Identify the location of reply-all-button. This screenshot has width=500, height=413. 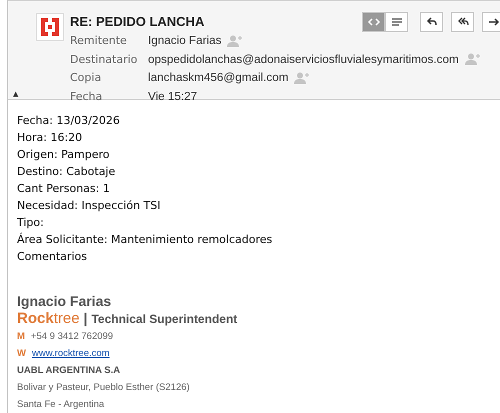
(462, 22).